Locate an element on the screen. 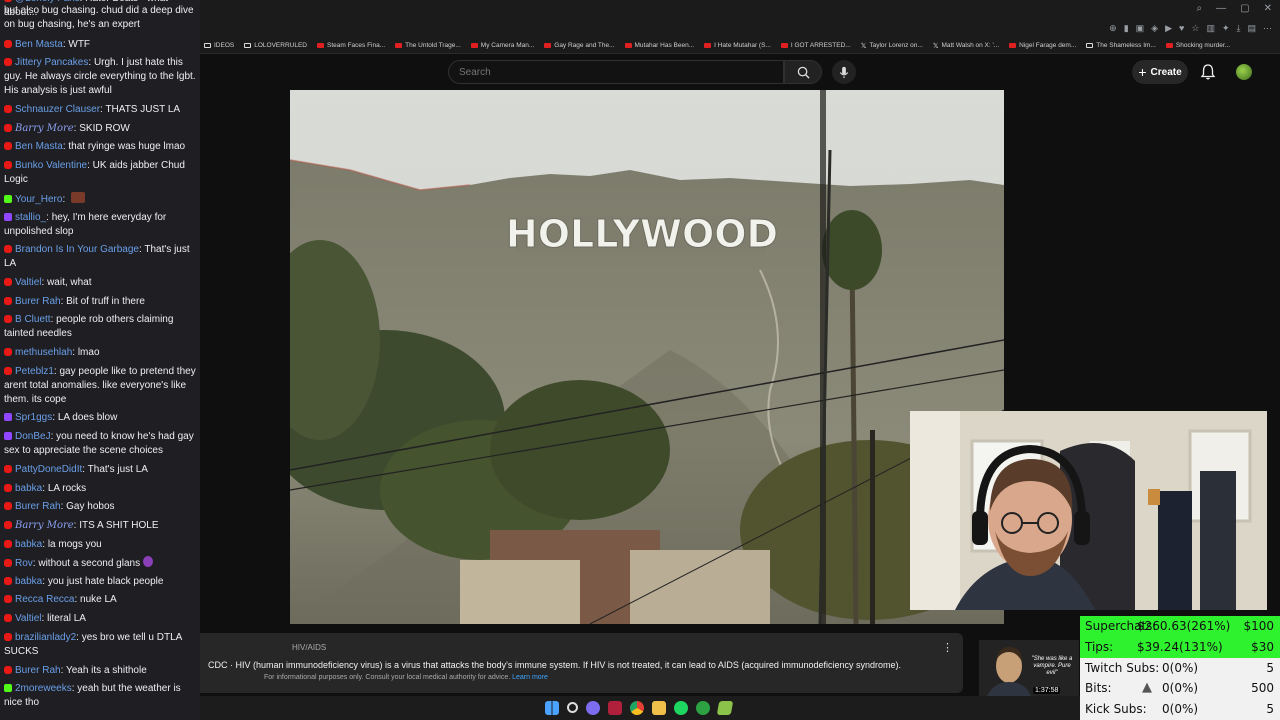 The width and height of the screenshot is (1280, 720). chat-username: Rov is located at coordinates (24, 563).